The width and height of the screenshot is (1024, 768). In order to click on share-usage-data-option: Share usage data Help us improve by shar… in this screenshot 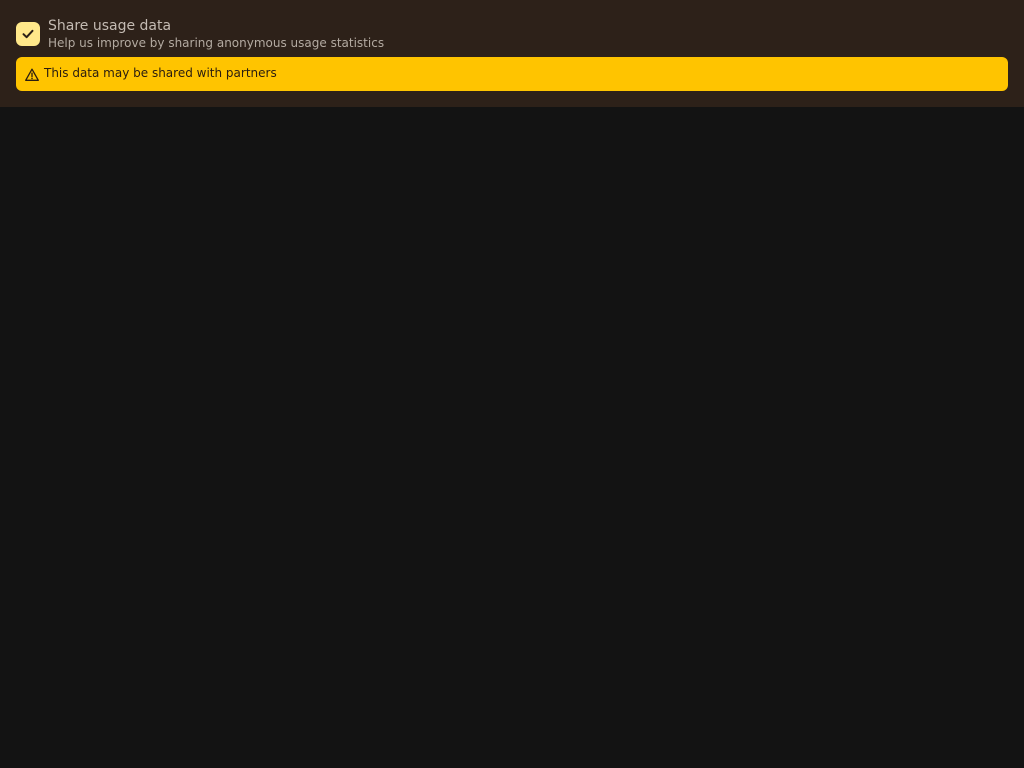, I will do `click(200, 33)`.